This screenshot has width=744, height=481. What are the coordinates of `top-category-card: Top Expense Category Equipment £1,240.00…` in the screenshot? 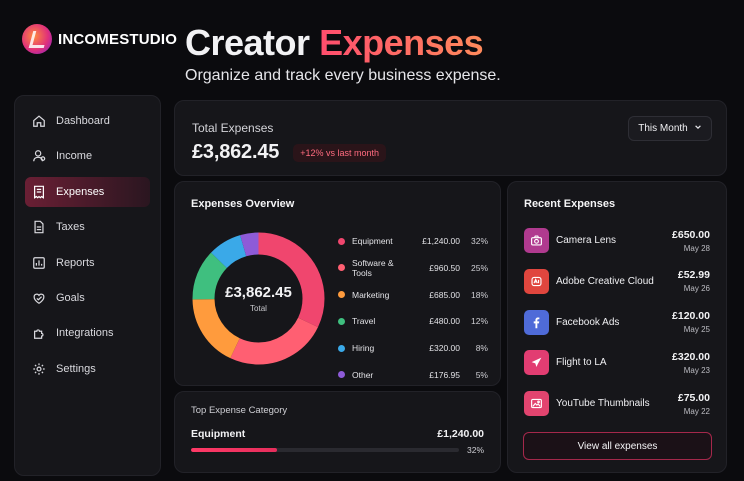 It's located at (337, 432).